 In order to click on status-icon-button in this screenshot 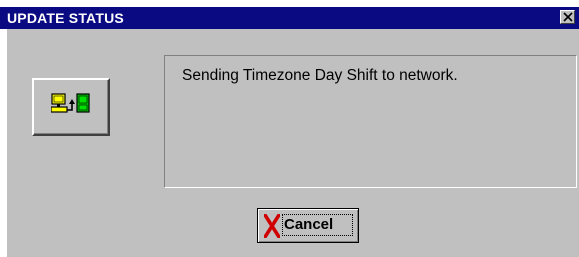, I will do `click(71, 107)`.